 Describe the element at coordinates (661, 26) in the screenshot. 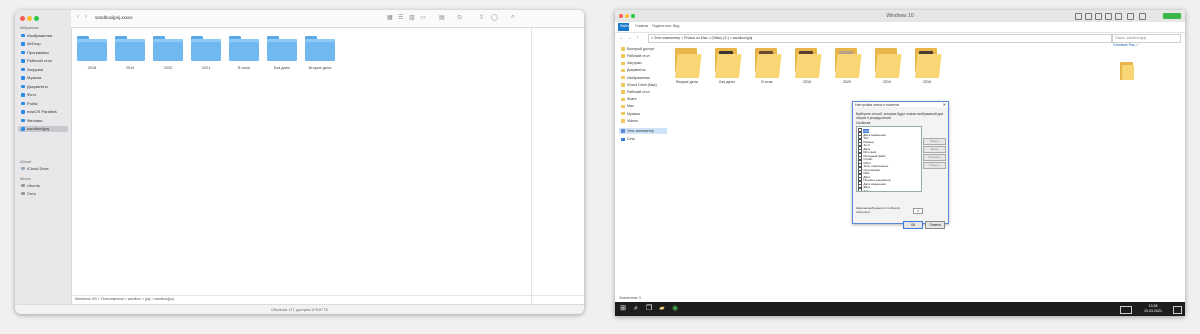

I see `tab-share: Поделиться` at that location.